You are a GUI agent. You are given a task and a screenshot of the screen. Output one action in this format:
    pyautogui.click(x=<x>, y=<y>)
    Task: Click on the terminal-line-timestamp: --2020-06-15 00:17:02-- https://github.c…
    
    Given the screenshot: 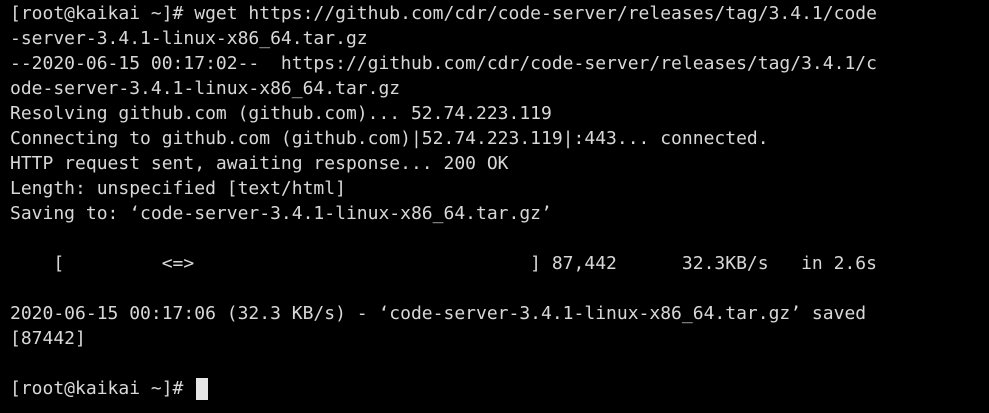 What is the action you would take?
    pyautogui.click(x=443, y=63)
    